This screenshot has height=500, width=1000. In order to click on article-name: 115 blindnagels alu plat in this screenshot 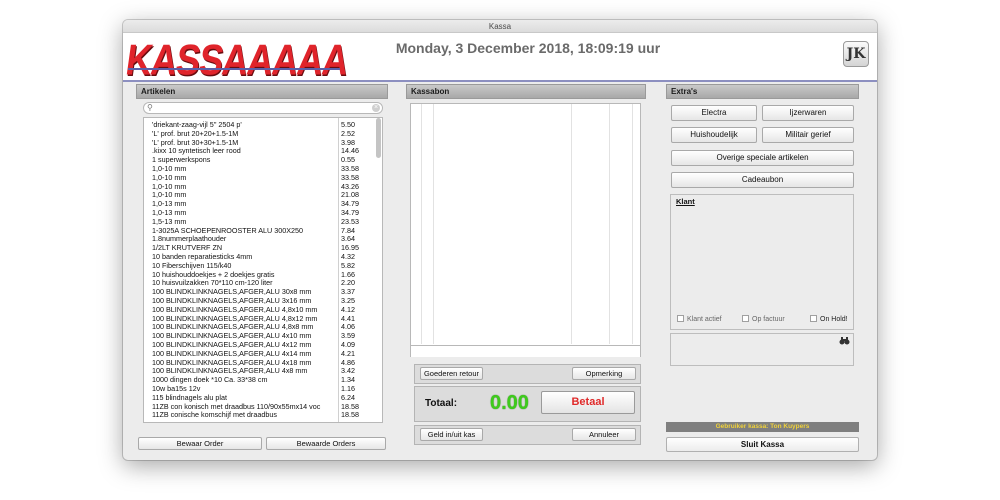, I will do `click(189, 397)`.